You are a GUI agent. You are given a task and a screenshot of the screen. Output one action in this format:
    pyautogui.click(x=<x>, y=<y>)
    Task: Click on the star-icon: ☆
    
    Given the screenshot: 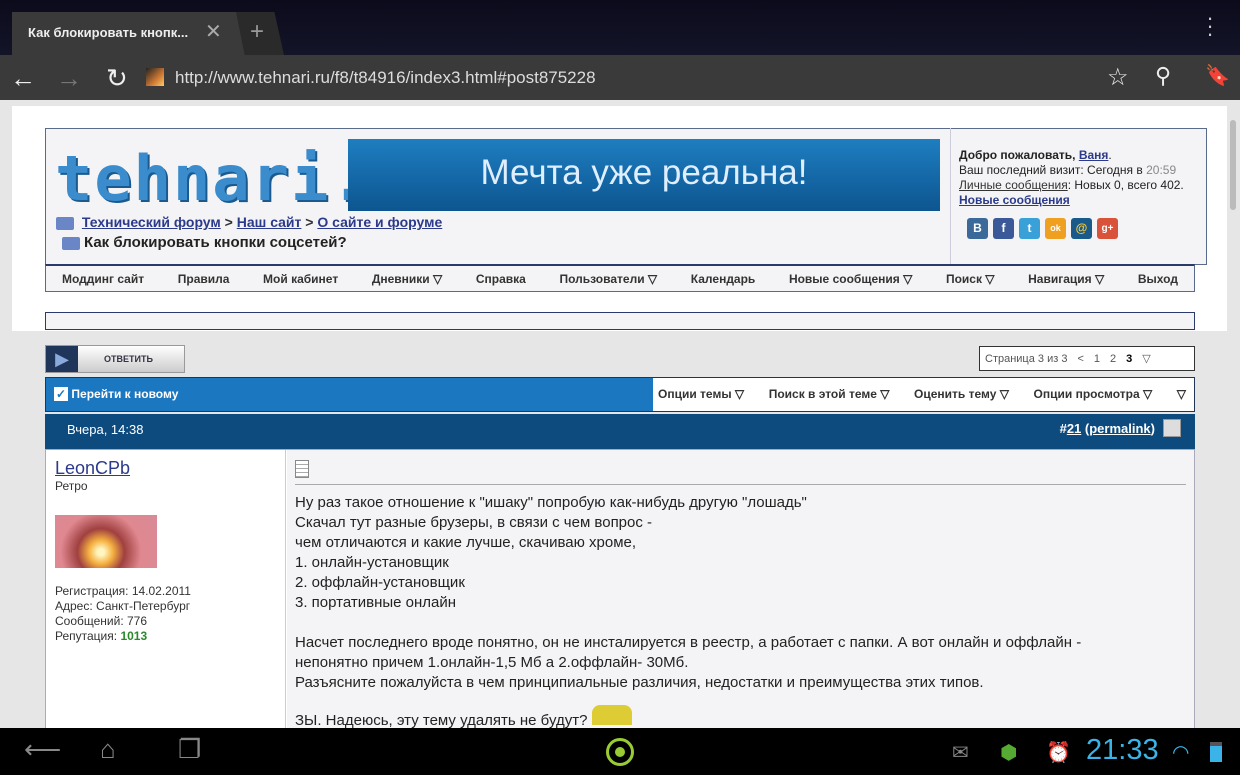 What is the action you would take?
    pyautogui.click(x=1118, y=77)
    